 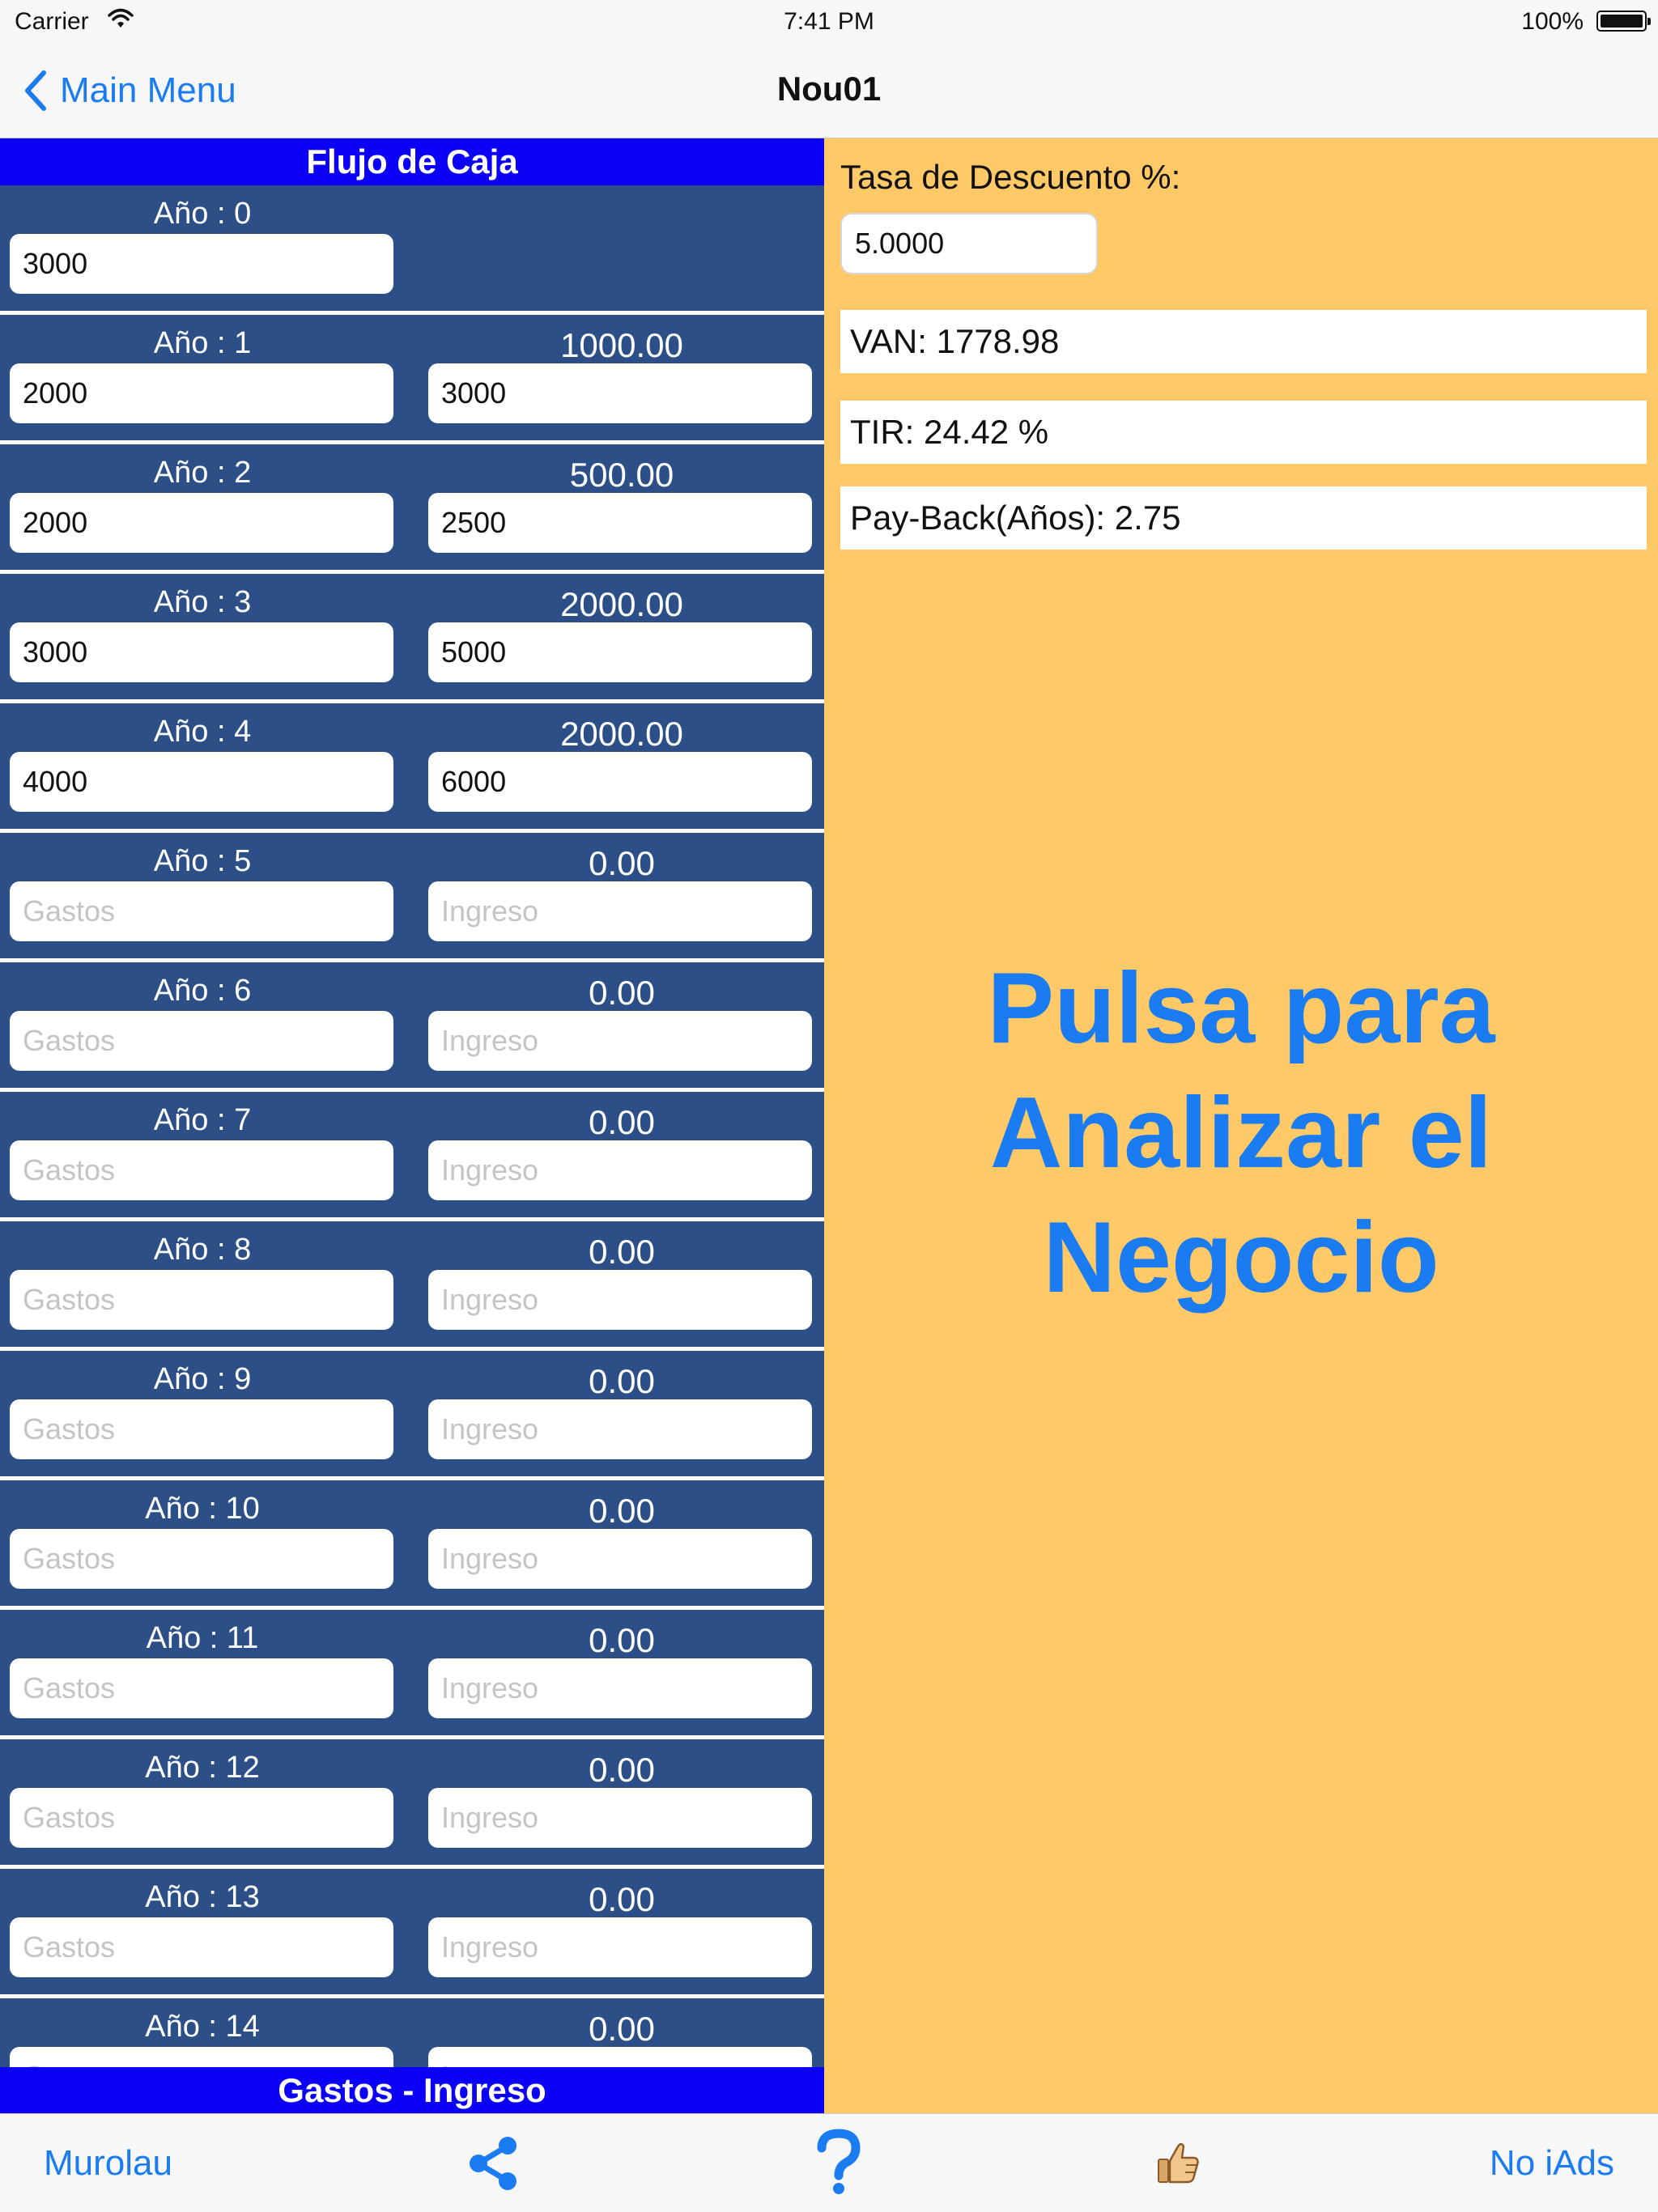 What do you see at coordinates (412, 1672) in the screenshot?
I see `year-row: Año : 11 0.00` at bounding box center [412, 1672].